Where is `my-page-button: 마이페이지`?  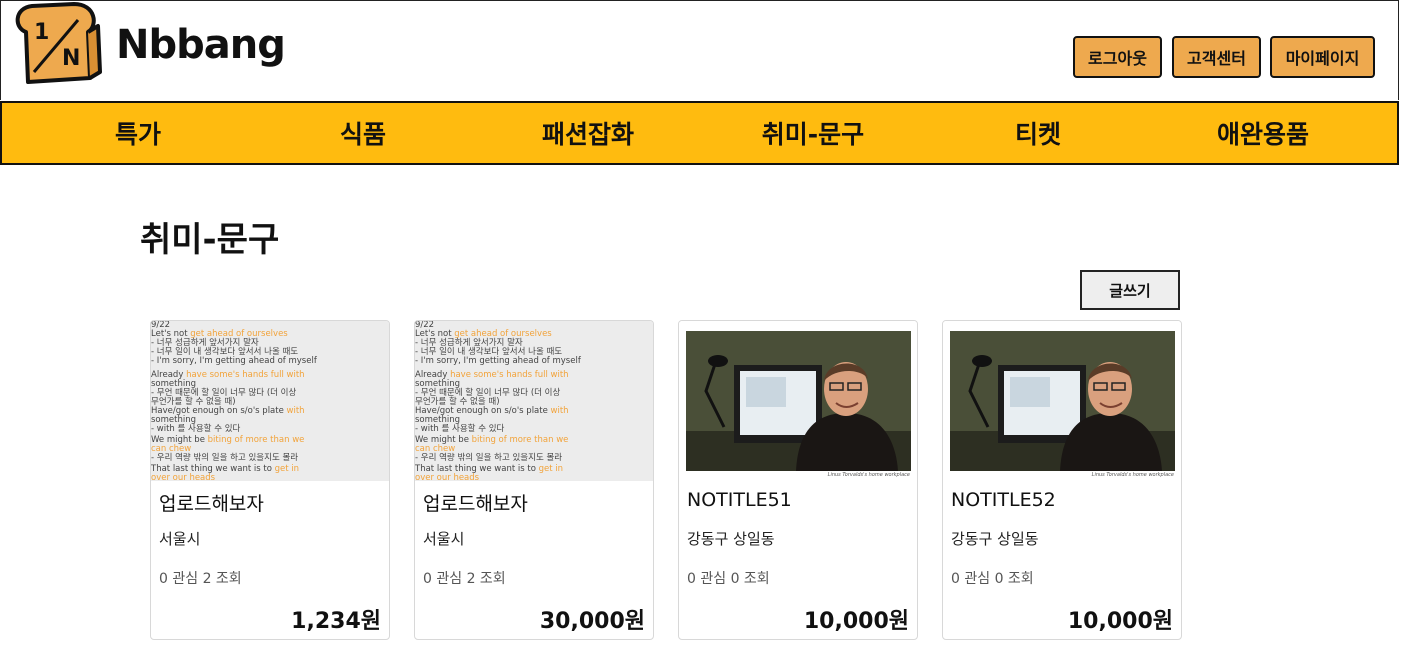 my-page-button: 마이페이지 is located at coordinates (1322, 57).